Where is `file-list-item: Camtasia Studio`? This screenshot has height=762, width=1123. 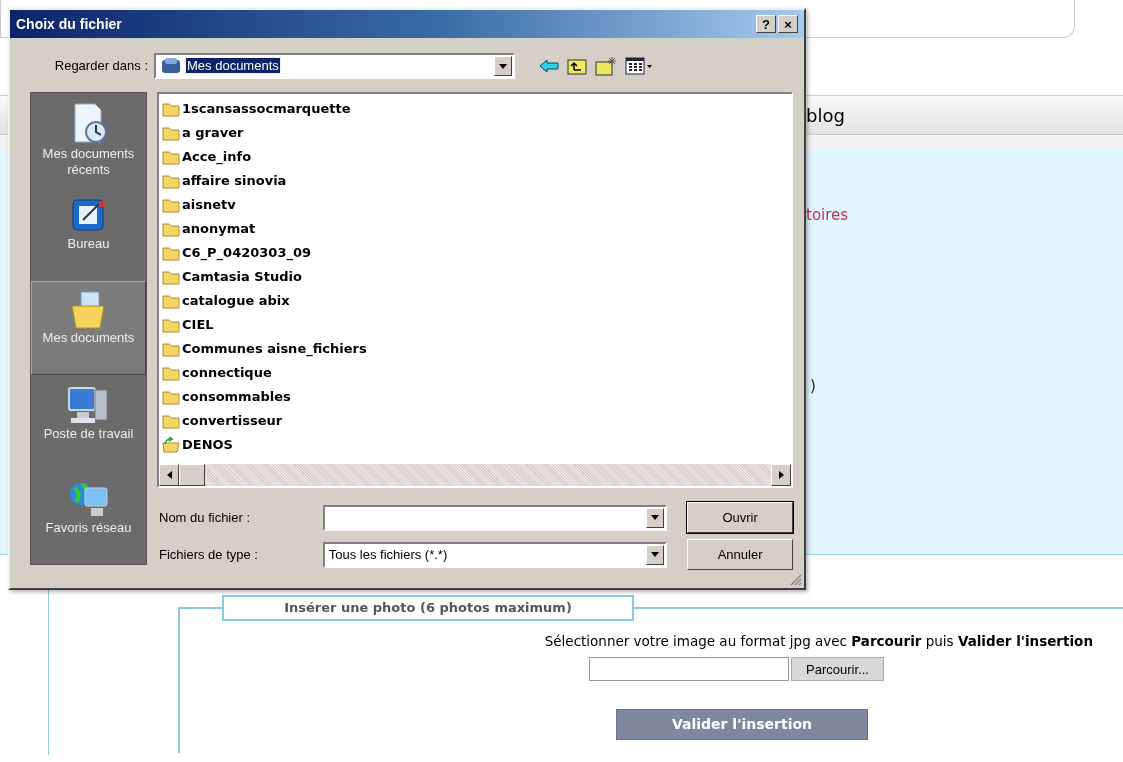 file-list-item: Camtasia Studio is located at coordinates (242, 277).